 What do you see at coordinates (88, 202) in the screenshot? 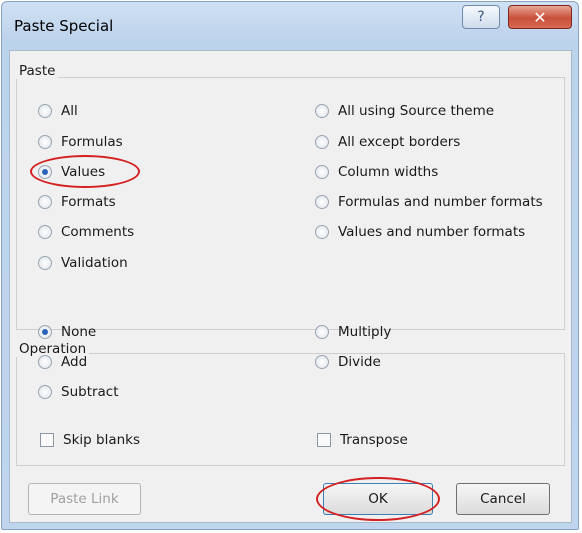
I see `option-label: Formats` at bounding box center [88, 202].